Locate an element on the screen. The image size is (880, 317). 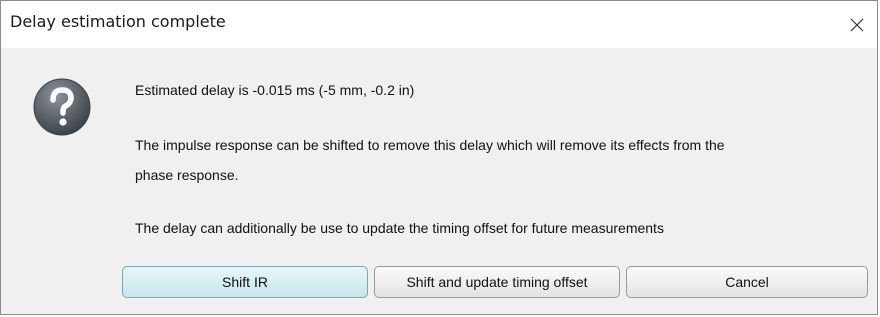
shift-explanation-text-continued: phase response. is located at coordinates (187, 175).